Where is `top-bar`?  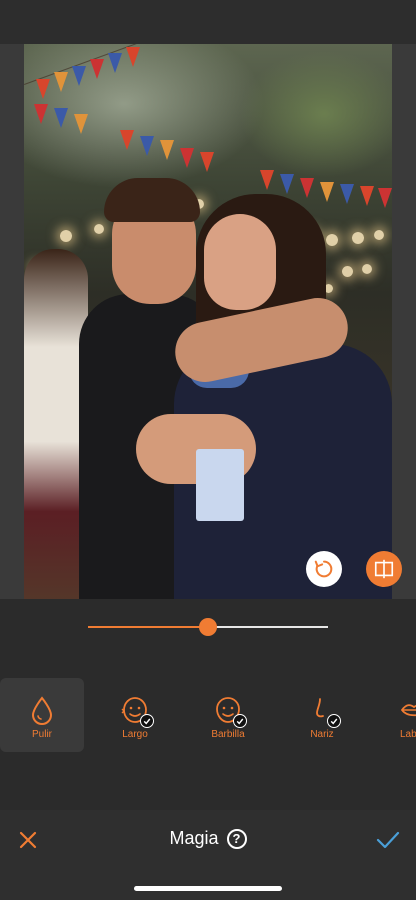 top-bar is located at coordinates (208, 22).